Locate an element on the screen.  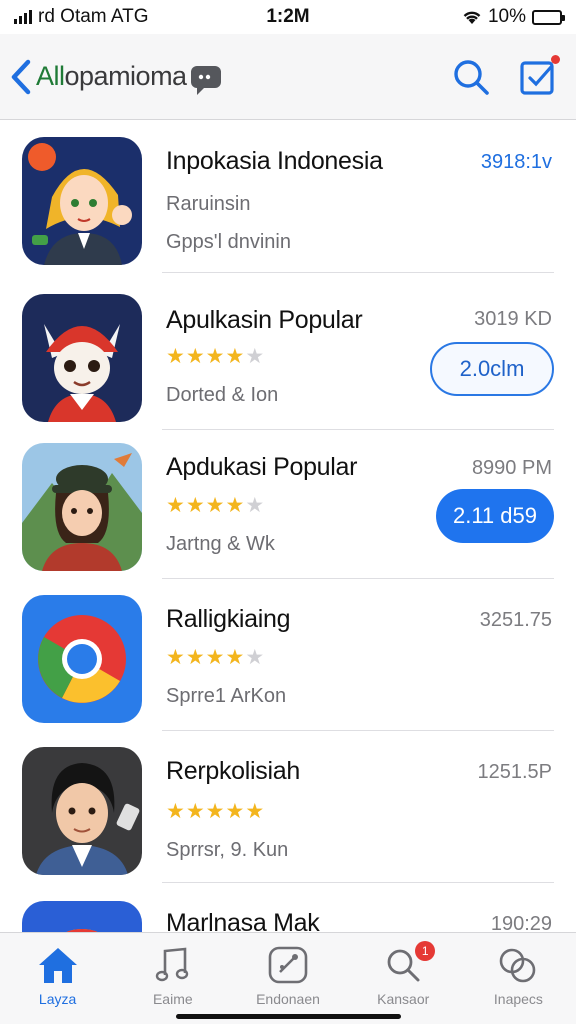
girl-hat-icon is located at coordinates (82, 507).